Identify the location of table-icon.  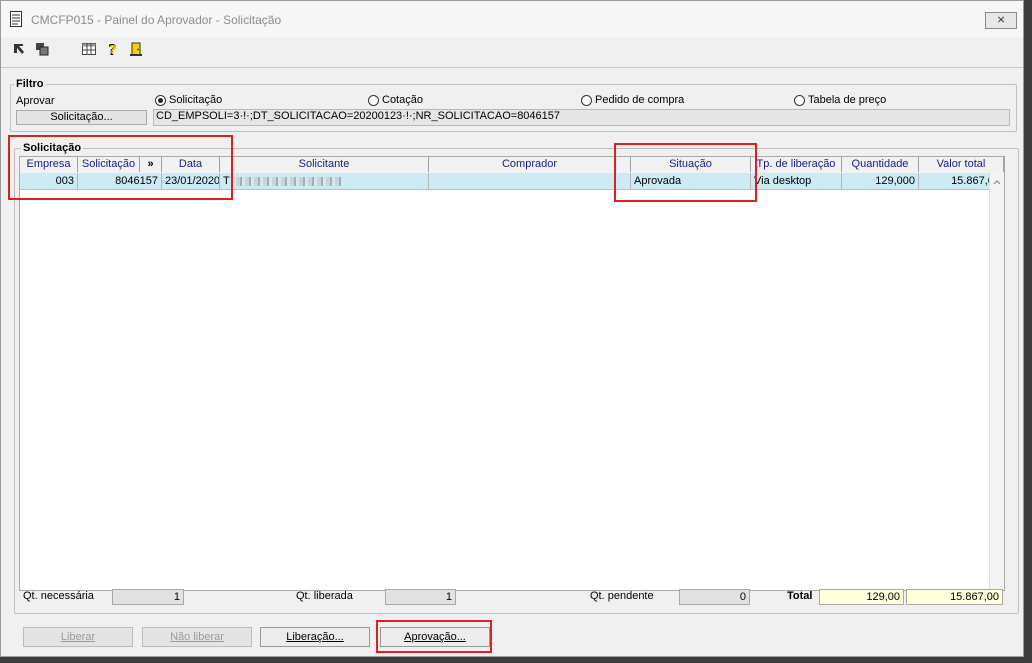
(89, 49).